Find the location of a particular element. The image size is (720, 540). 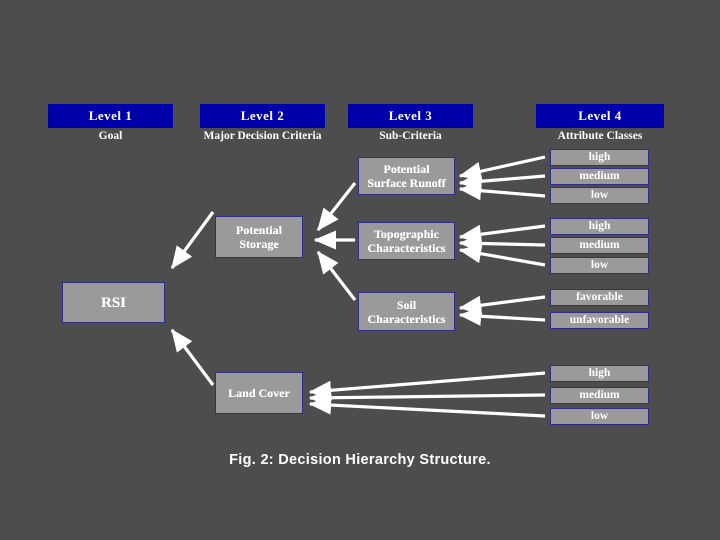

arrow-topo-medium is located at coordinates (502, 243).